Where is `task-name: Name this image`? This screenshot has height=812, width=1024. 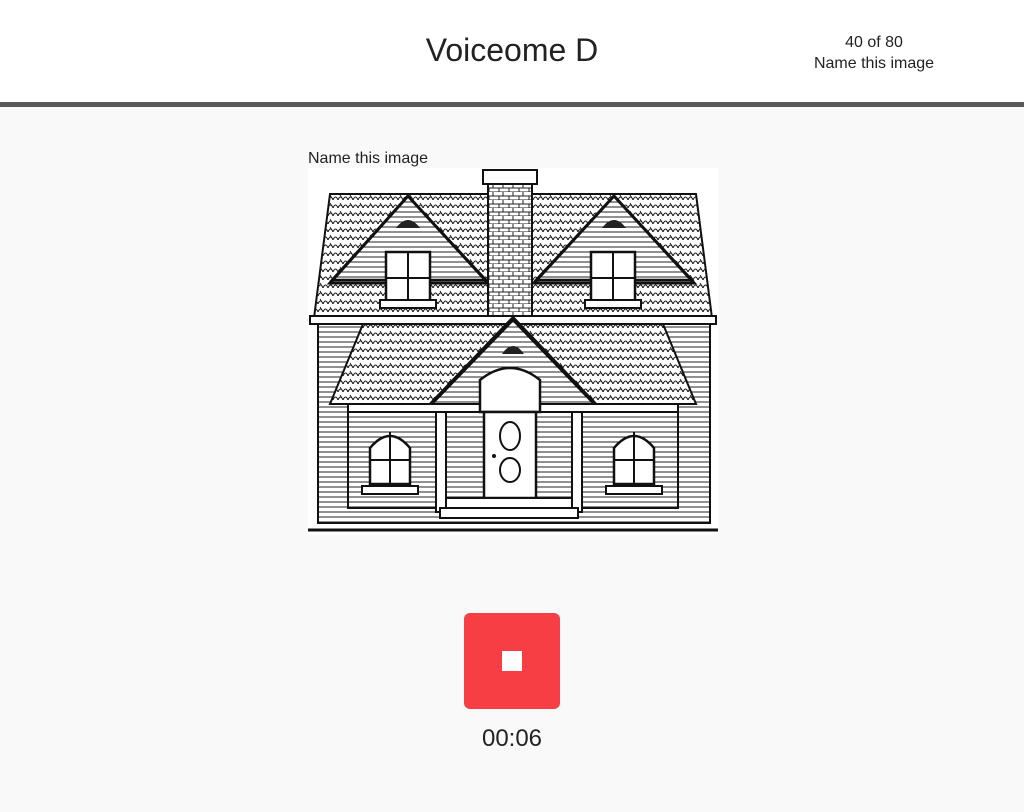 task-name: Name this image is located at coordinates (874, 63).